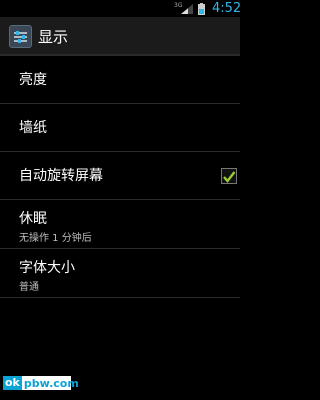  Describe the element at coordinates (51, 383) in the screenshot. I see `watermark-text: pbw.com` at that location.